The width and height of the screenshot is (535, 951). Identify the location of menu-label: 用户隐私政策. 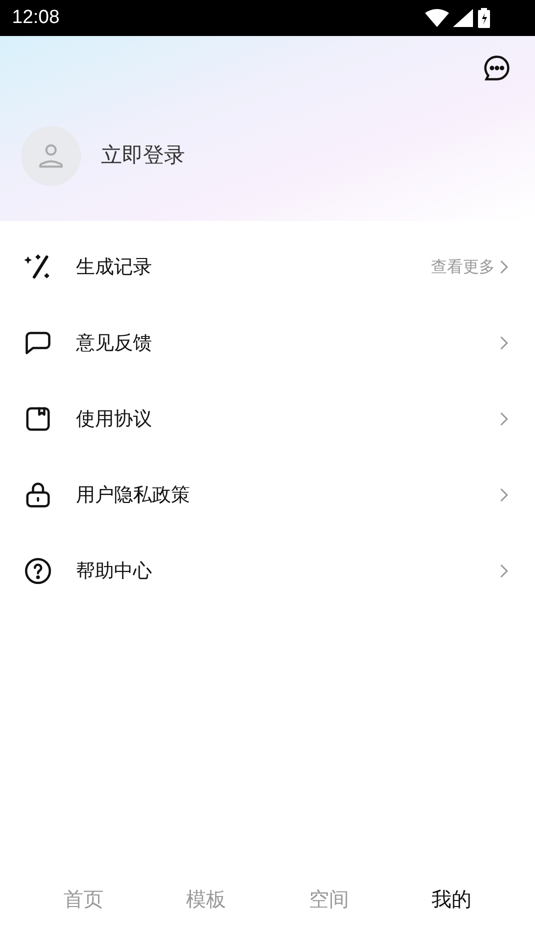
(133, 495).